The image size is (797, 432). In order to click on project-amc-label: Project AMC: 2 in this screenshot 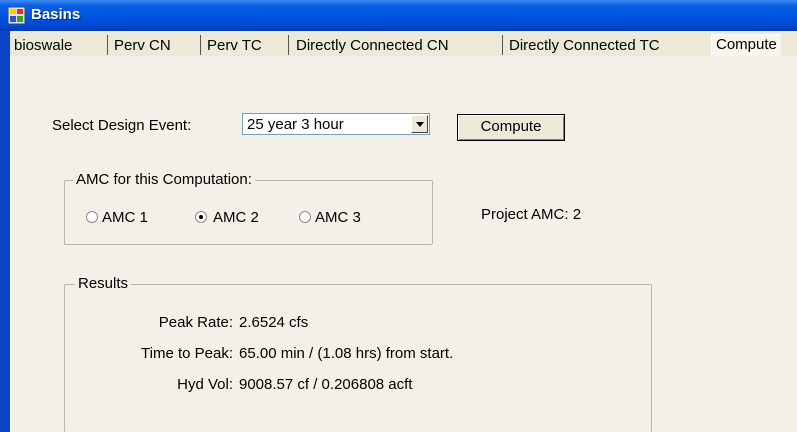, I will do `click(531, 214)`.